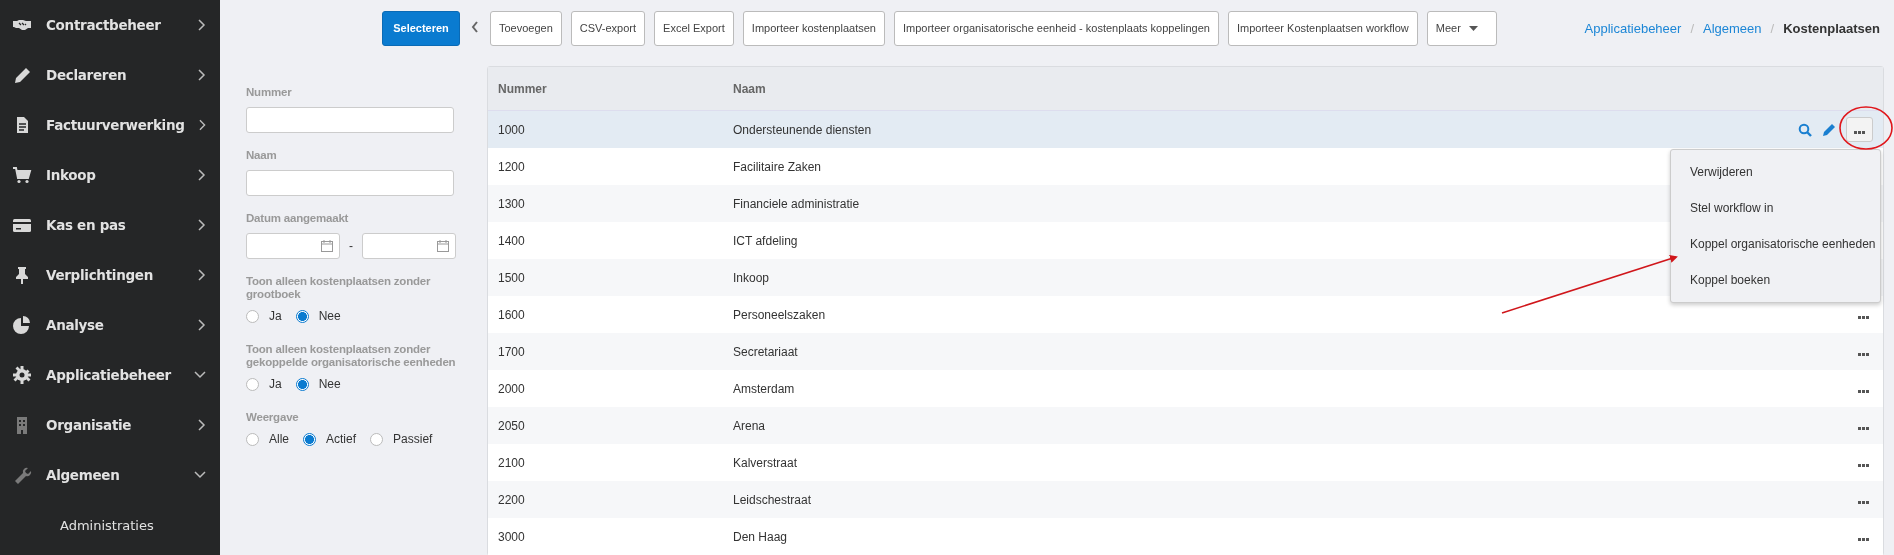 The height and width of the screenshot is (555, 1894). I want to click on field-label: Datum aangemaakt, so click(298, 218).